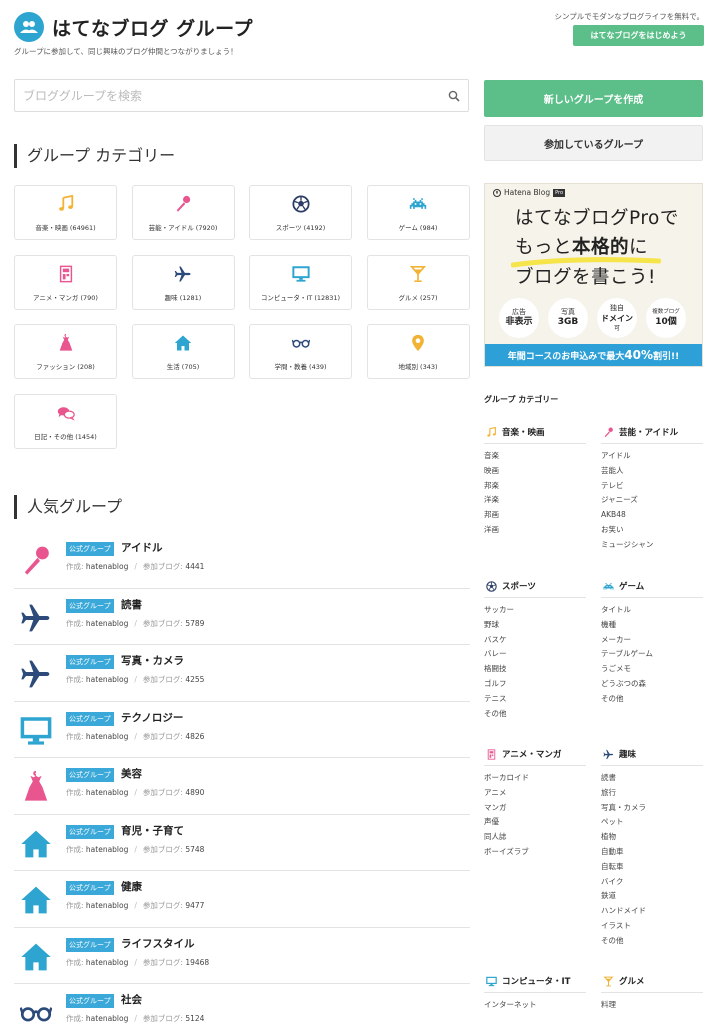  I want to click on sidebar-category-heading: 音楽・映画, so click(535, 435).